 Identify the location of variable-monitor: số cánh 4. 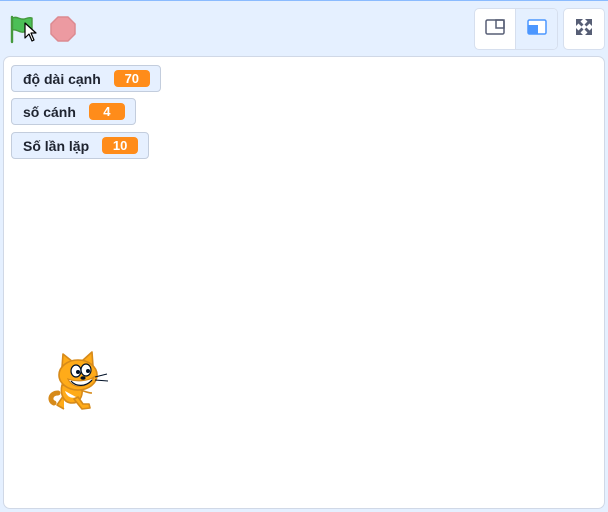
(73, 111).